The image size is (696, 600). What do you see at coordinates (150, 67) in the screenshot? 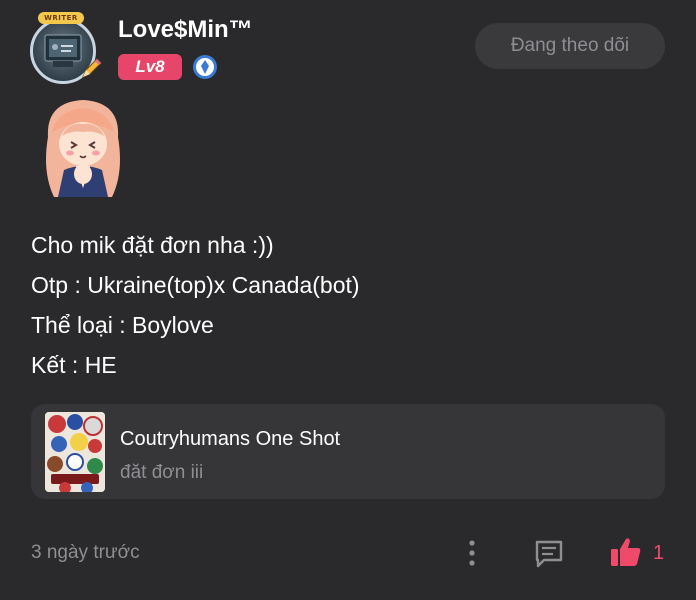
I see `level-badge: Lv8` at bounding box center [150, 67].